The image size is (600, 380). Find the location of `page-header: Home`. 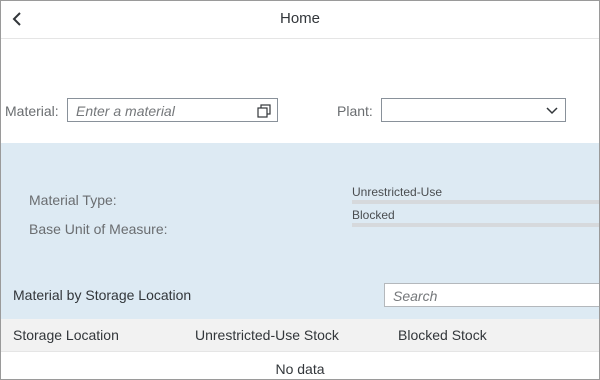

page-header: Home is located at coordinates (300, 20).